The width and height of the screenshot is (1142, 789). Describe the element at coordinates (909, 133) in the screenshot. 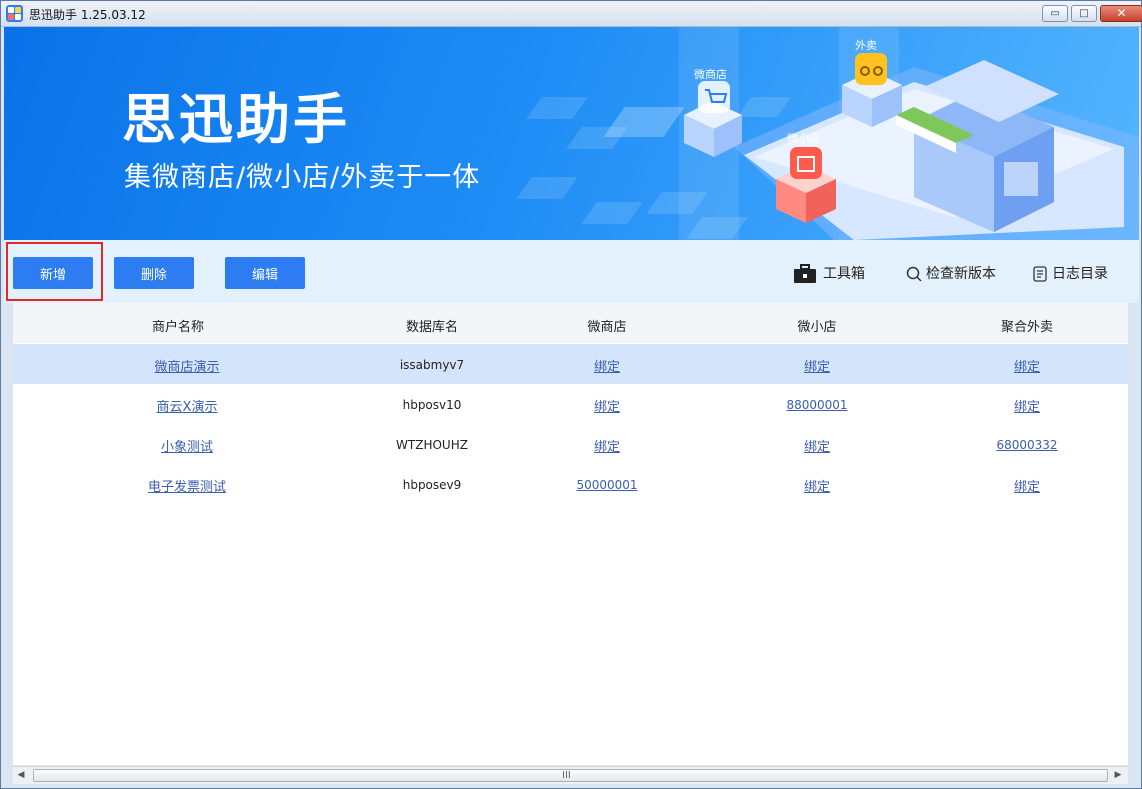

I see `store-illustration` at that location.